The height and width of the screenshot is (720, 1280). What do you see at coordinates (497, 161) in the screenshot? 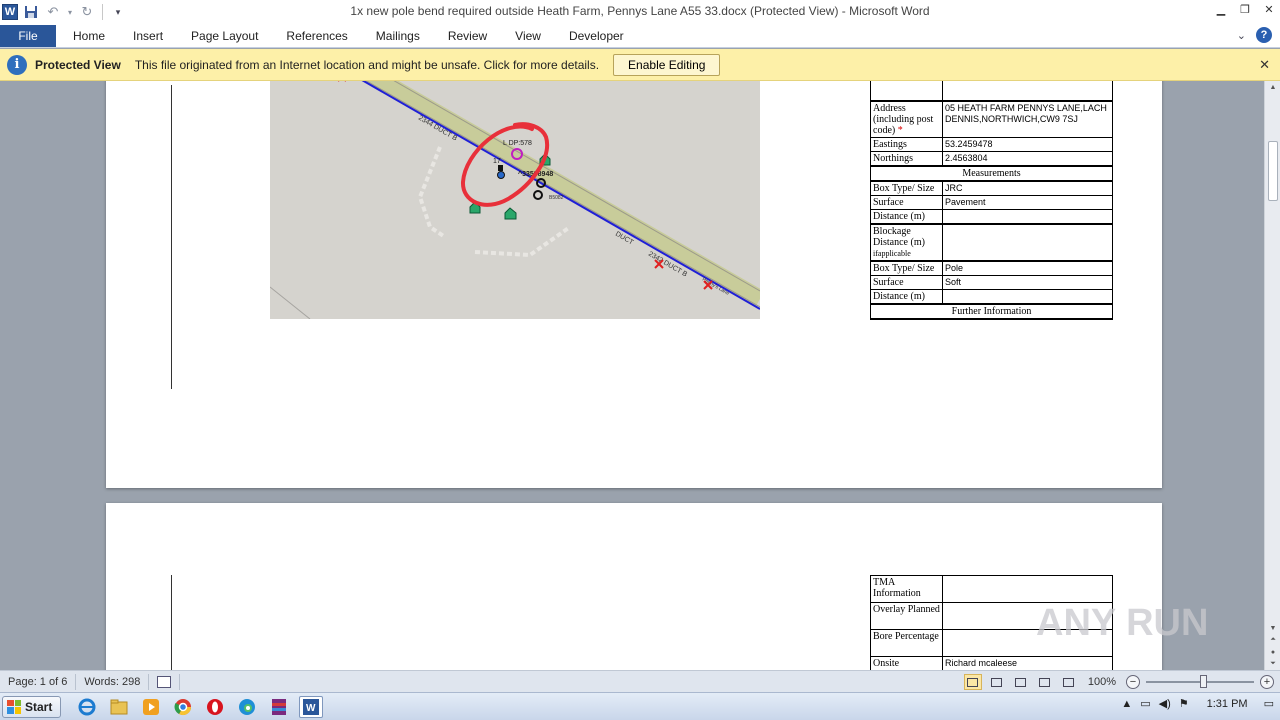
I see `map-label-pole-number: 17` at bounding box center [497, 161].